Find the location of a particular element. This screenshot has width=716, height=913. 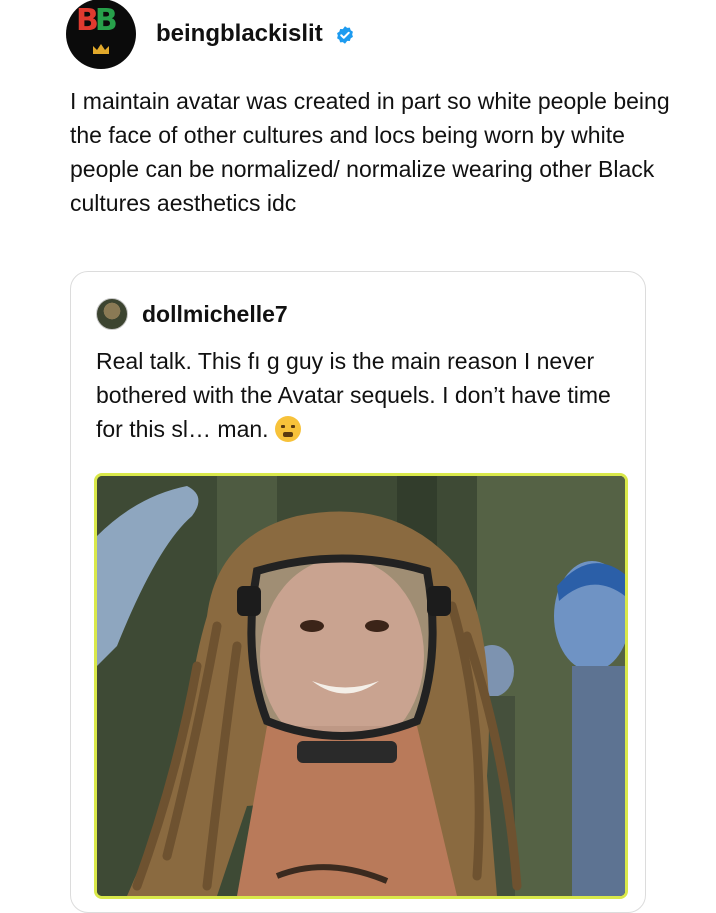

avatar: BB is located at coordinates (101, 34).